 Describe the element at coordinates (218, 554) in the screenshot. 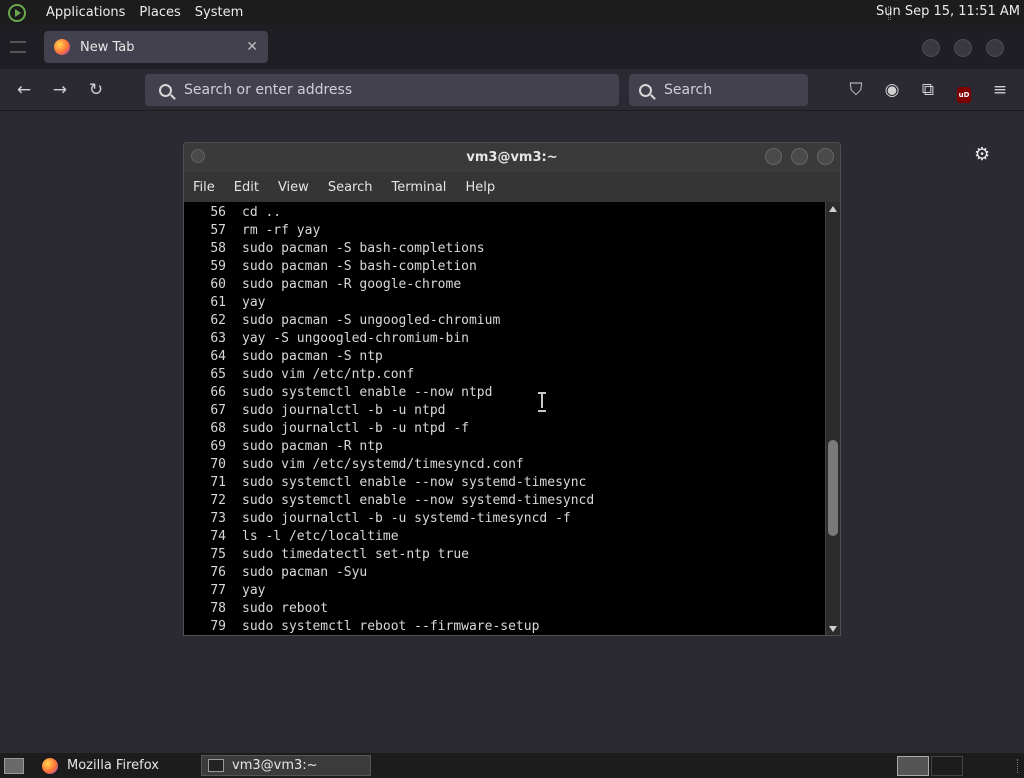

I see `history-number: 75` at that location.